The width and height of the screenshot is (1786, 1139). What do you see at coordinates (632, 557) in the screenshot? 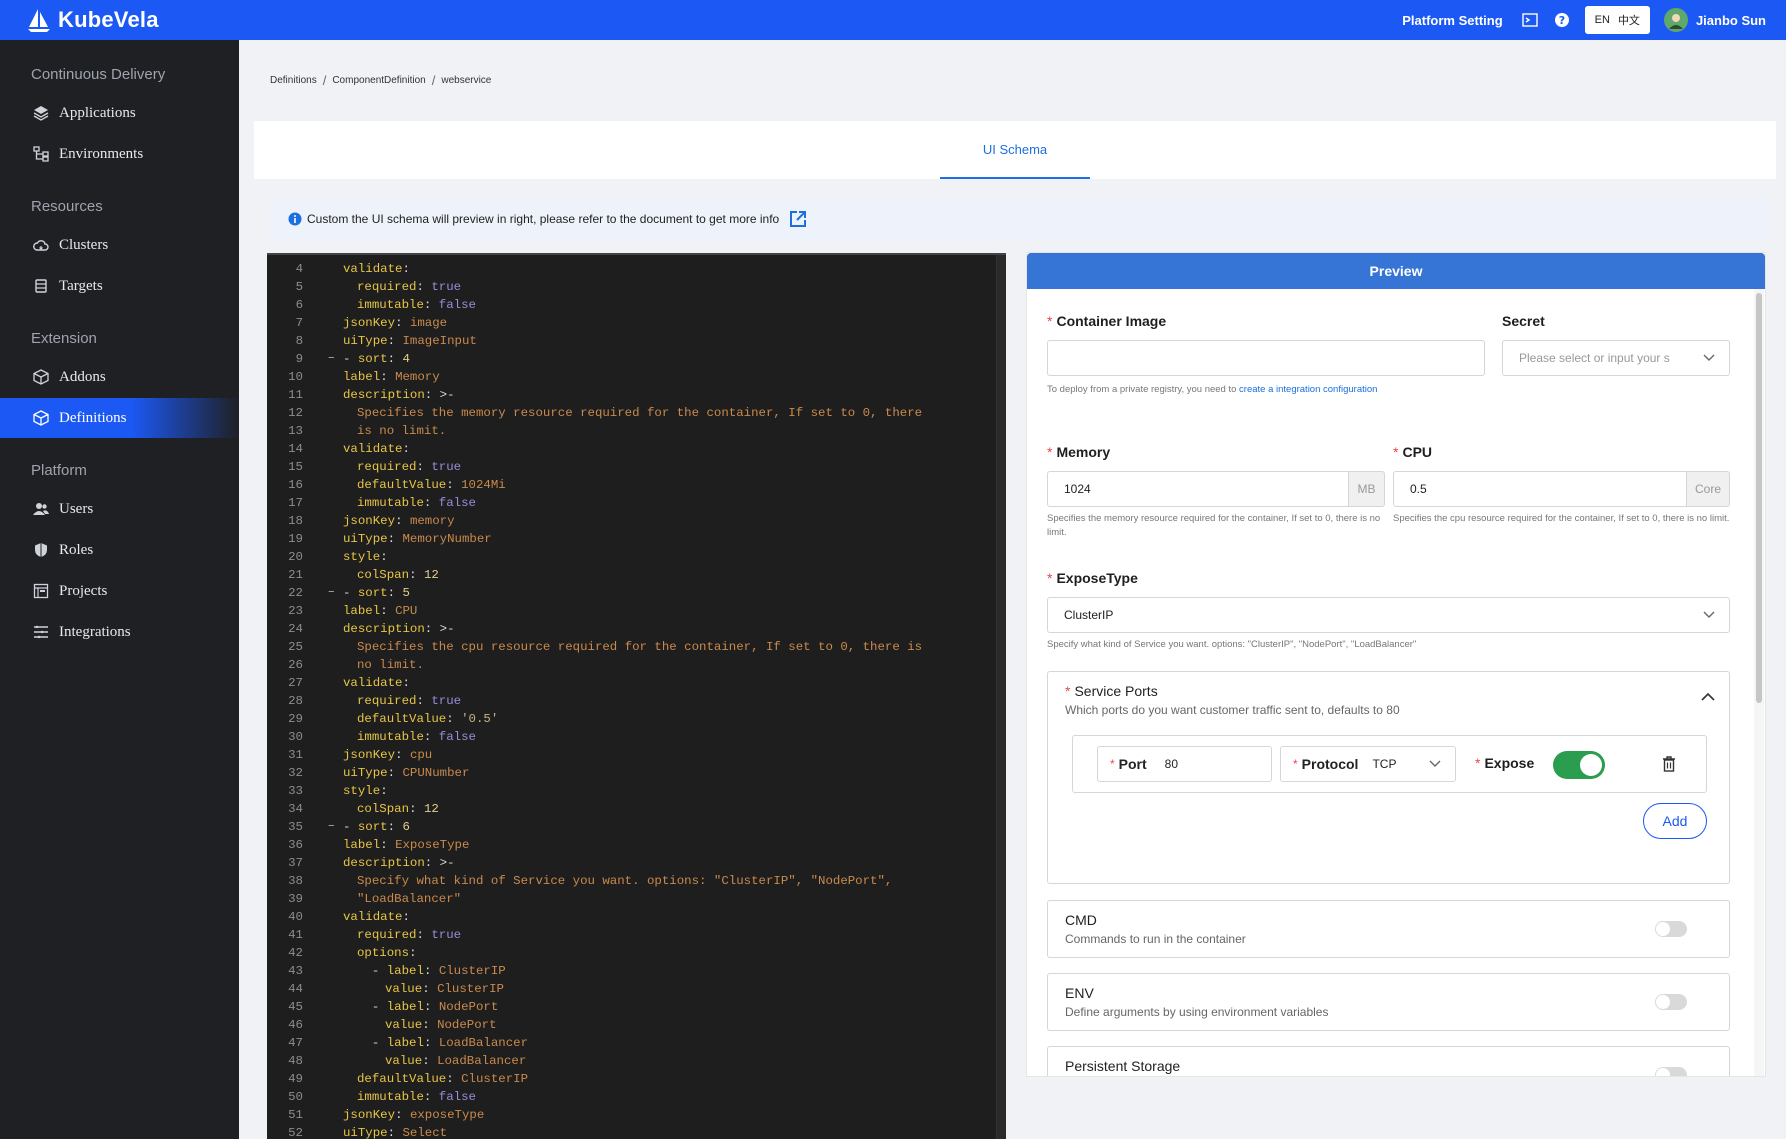
I see `code-line: 20 style:` at bounding box center [632, 557].